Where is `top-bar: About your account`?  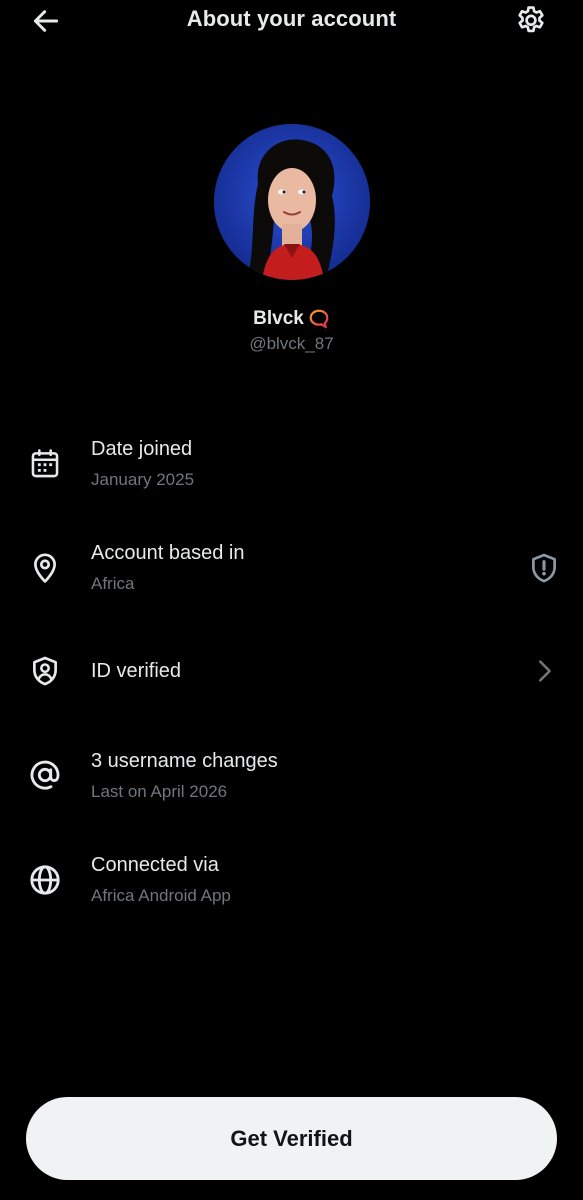
top-bar: About your account is located at coordinates (291, 22).